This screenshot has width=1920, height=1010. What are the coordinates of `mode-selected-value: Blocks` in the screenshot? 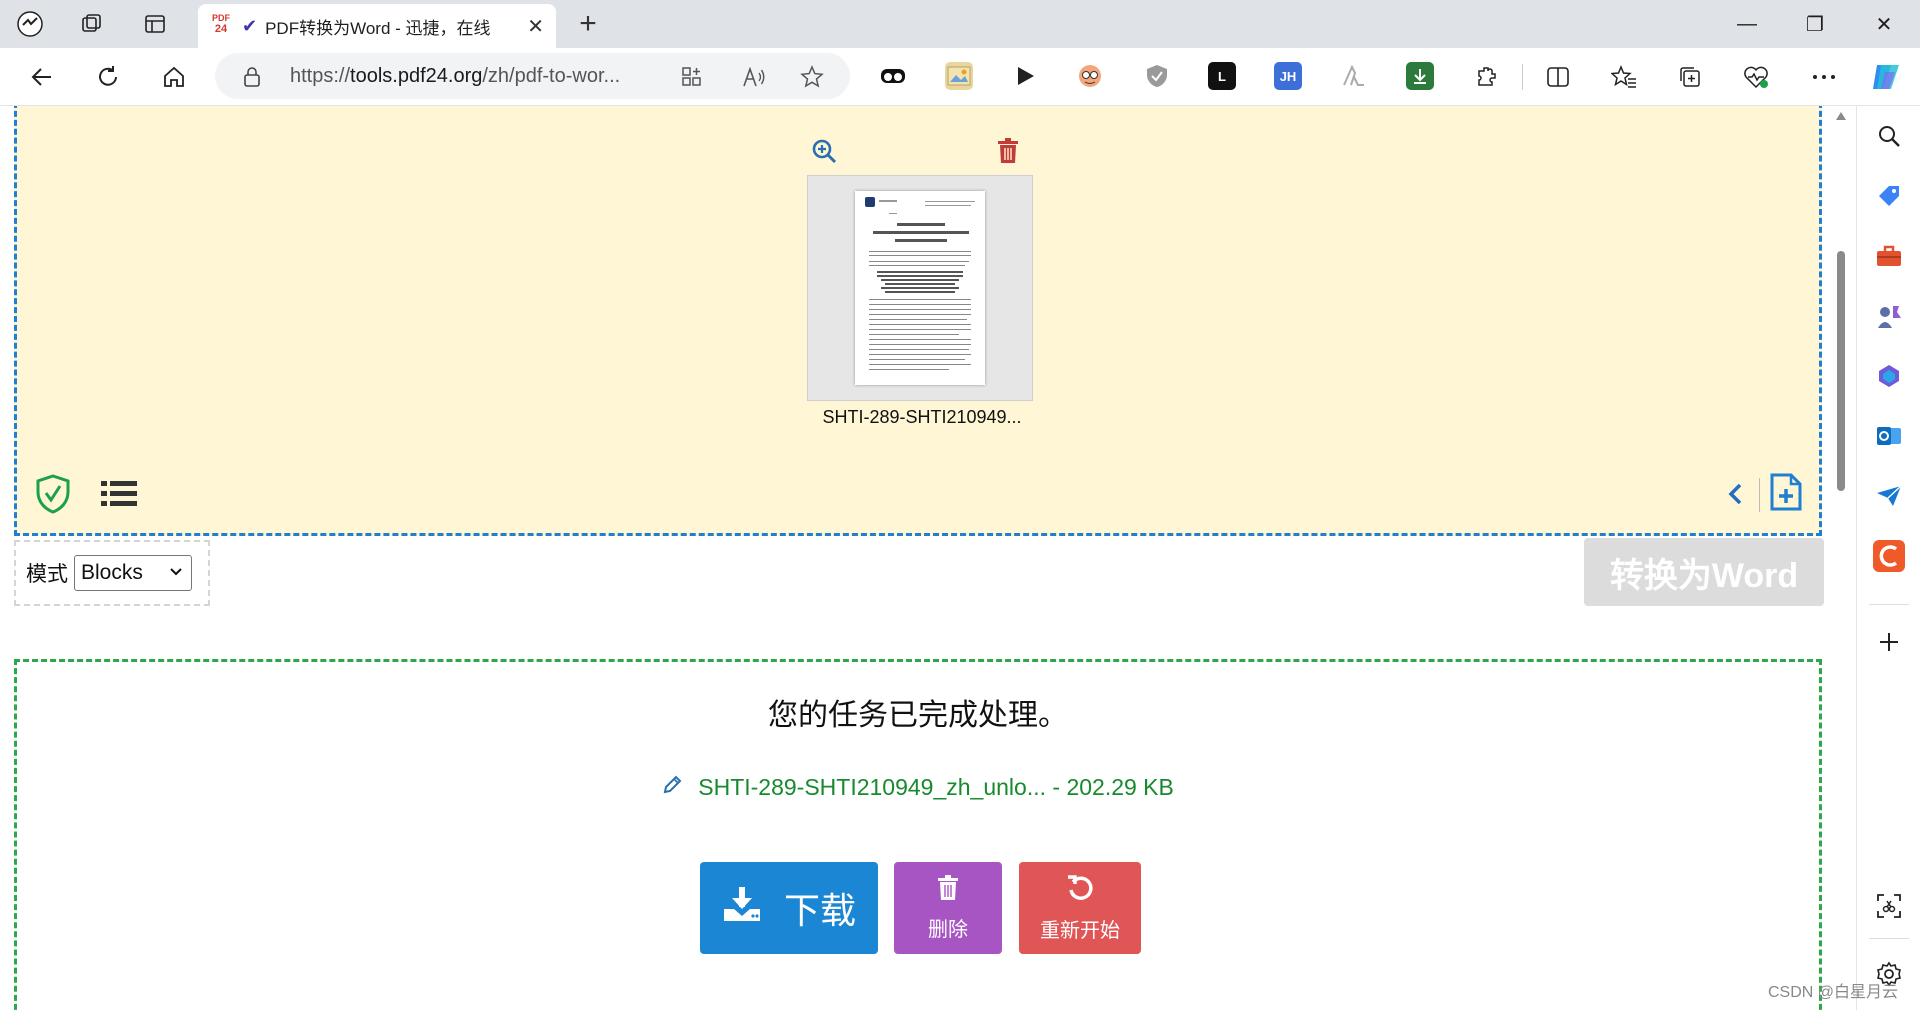 It's located at (112, 572).